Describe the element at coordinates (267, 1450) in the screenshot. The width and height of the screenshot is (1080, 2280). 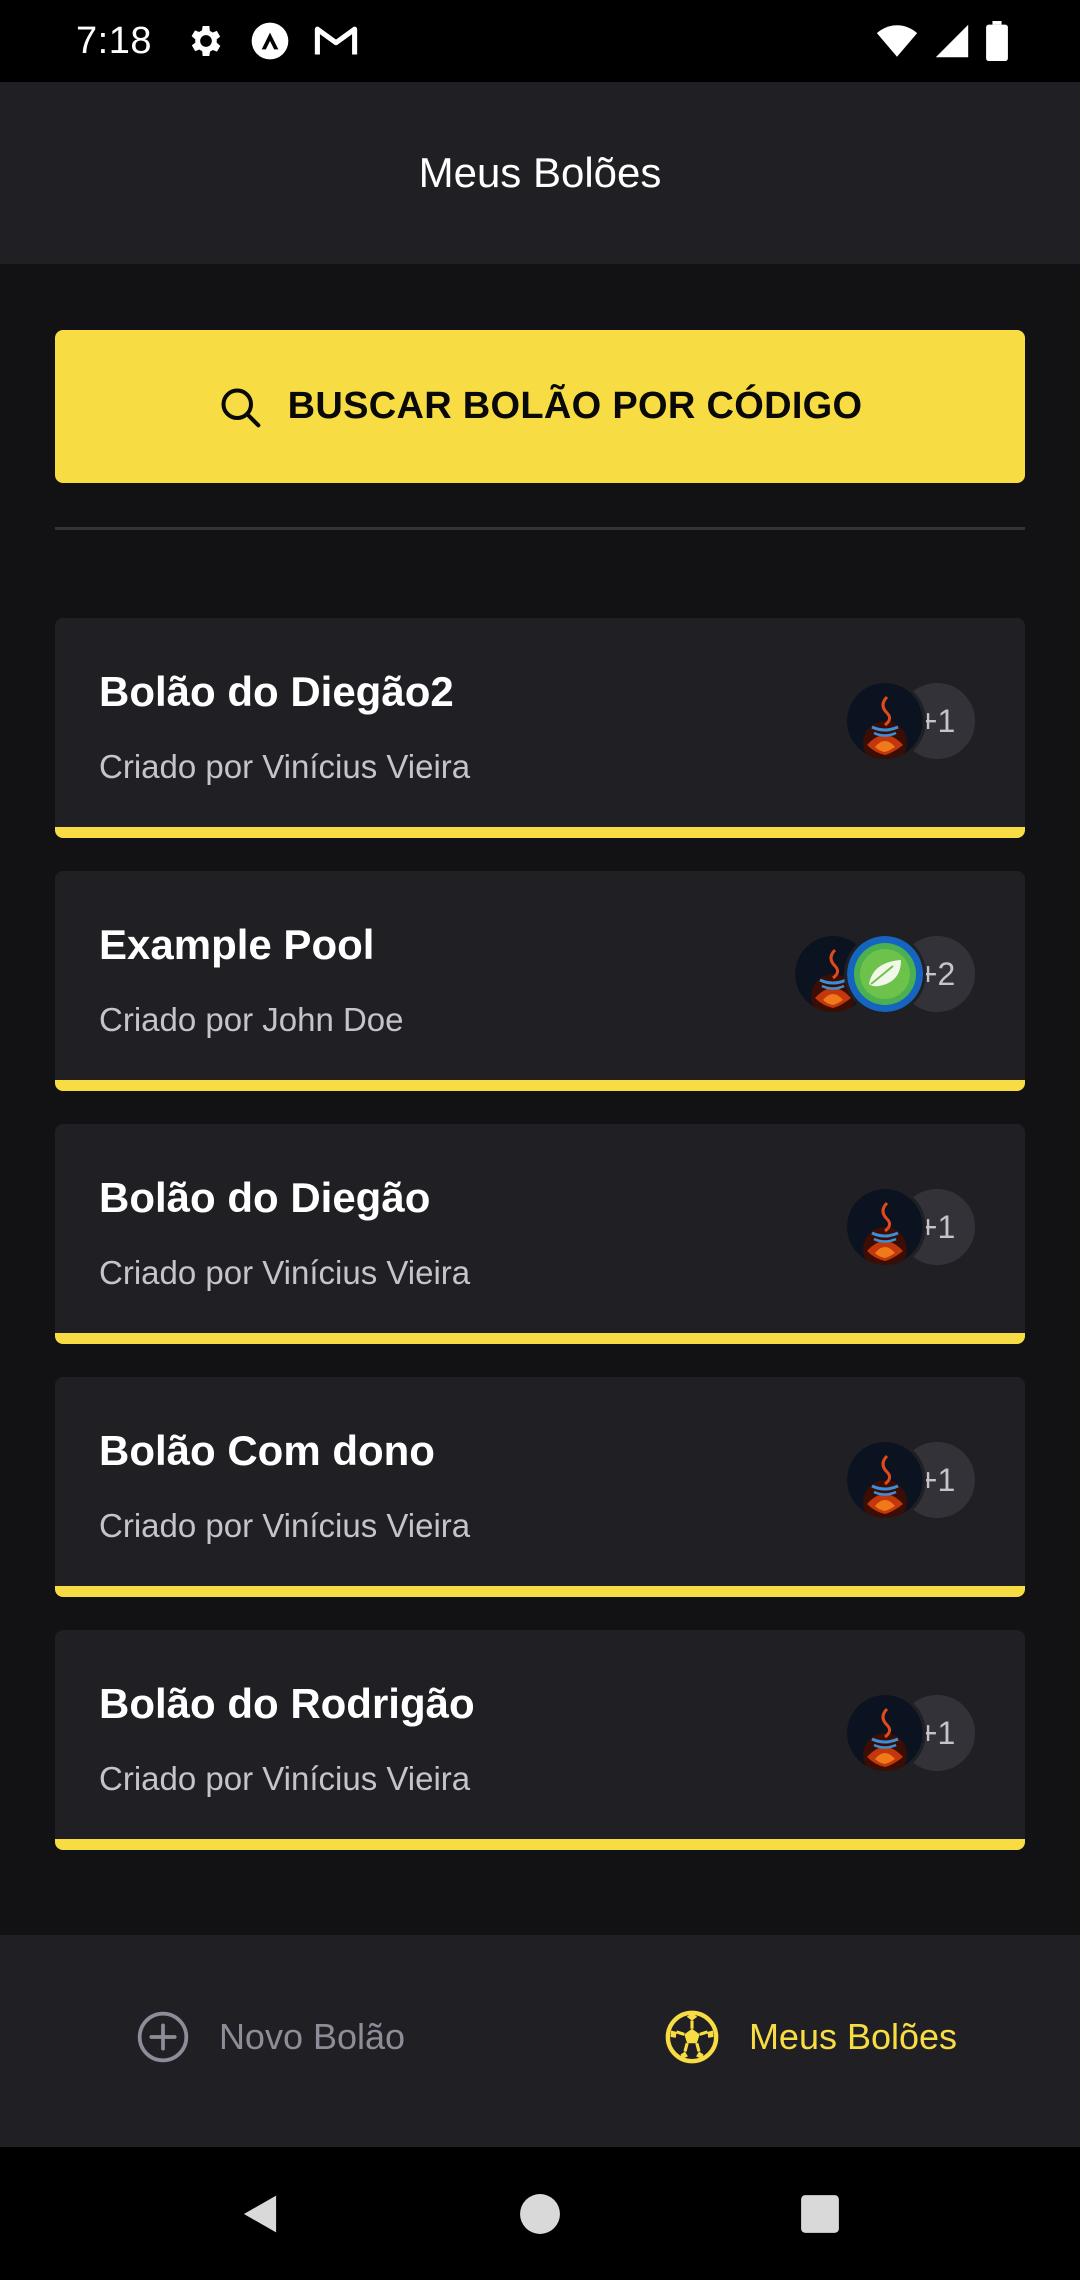
I see `pool-title: Bolão Com dono` at that location.